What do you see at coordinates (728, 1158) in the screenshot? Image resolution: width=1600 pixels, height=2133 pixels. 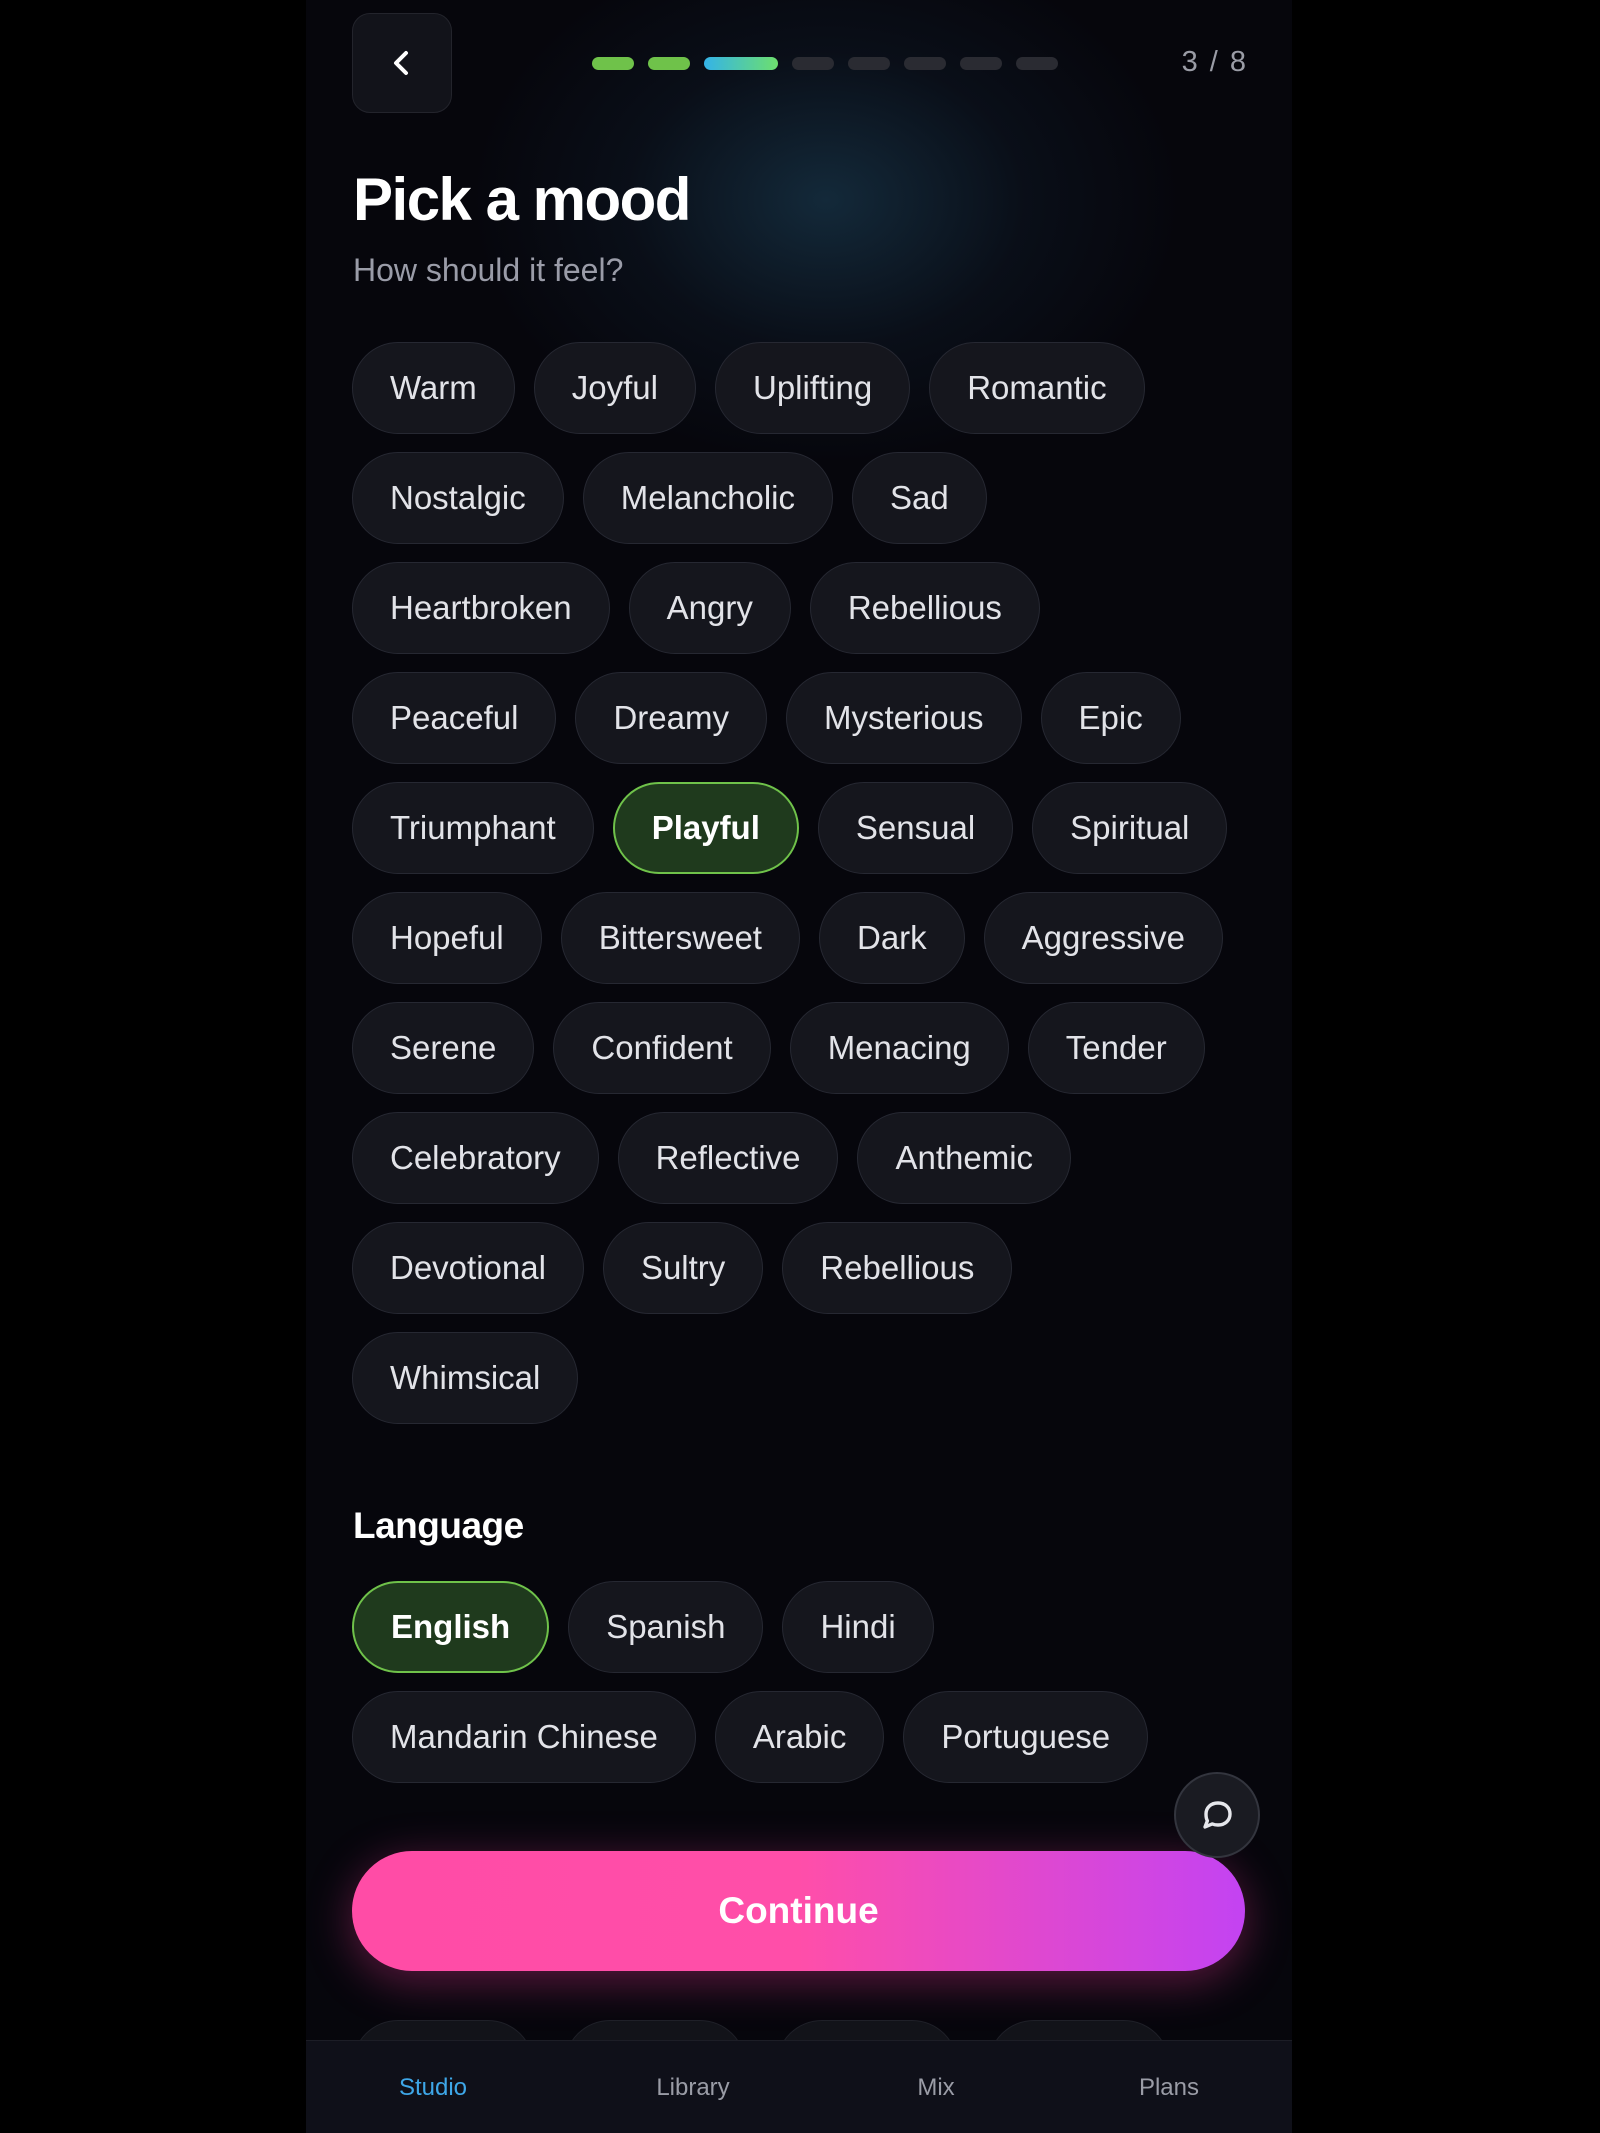 I see `mood-chip: Reflective` at bounding box center [728, 1158].